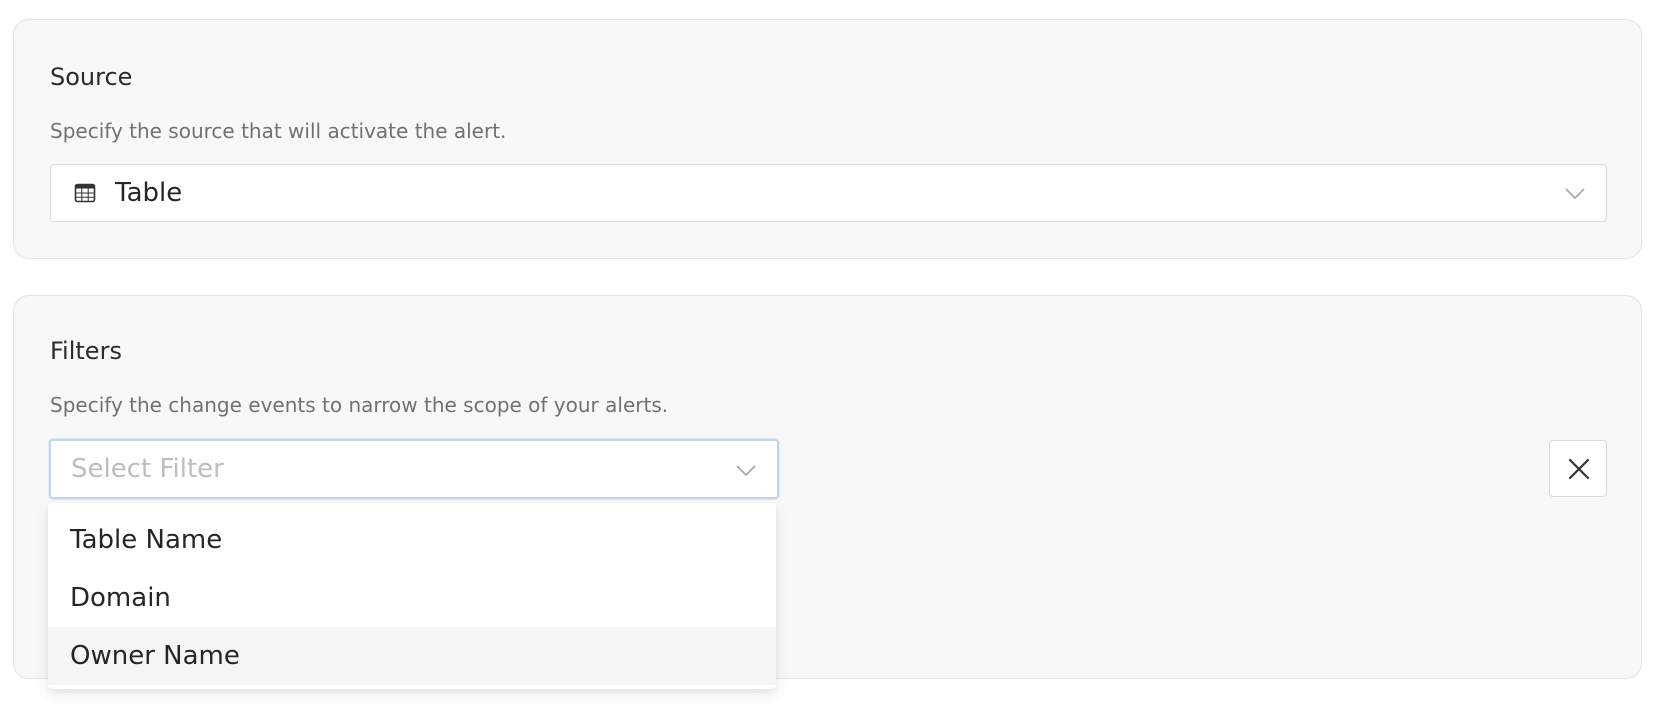 The width and height of the screenshot is (1658, 704). I want to click on table-icon, so click(85, 193).